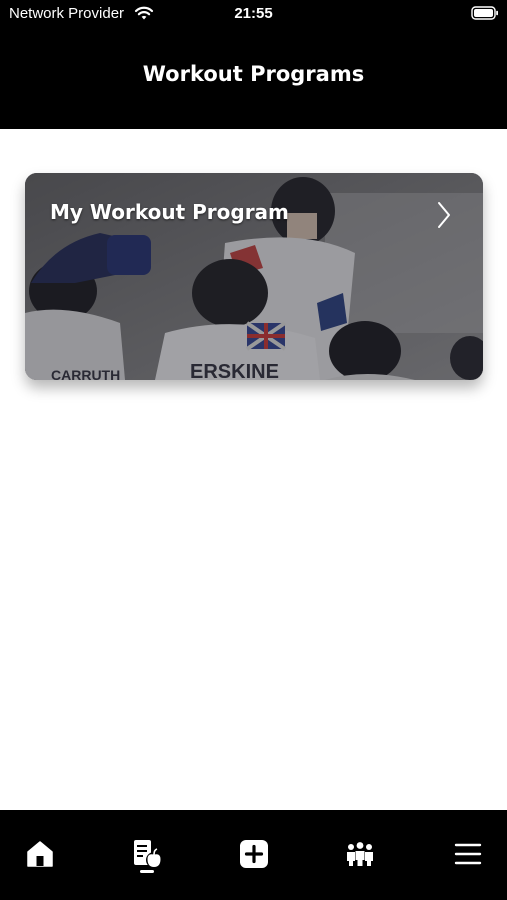 This screenshot has height=900, width=507. Describe the element at coordinates (484, 13) in the screenshot. I see `battery-icon` at that location.